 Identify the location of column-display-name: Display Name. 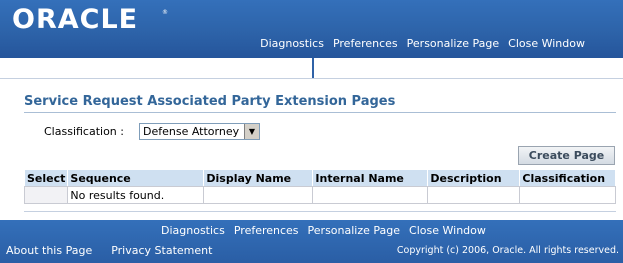
(258, 178).